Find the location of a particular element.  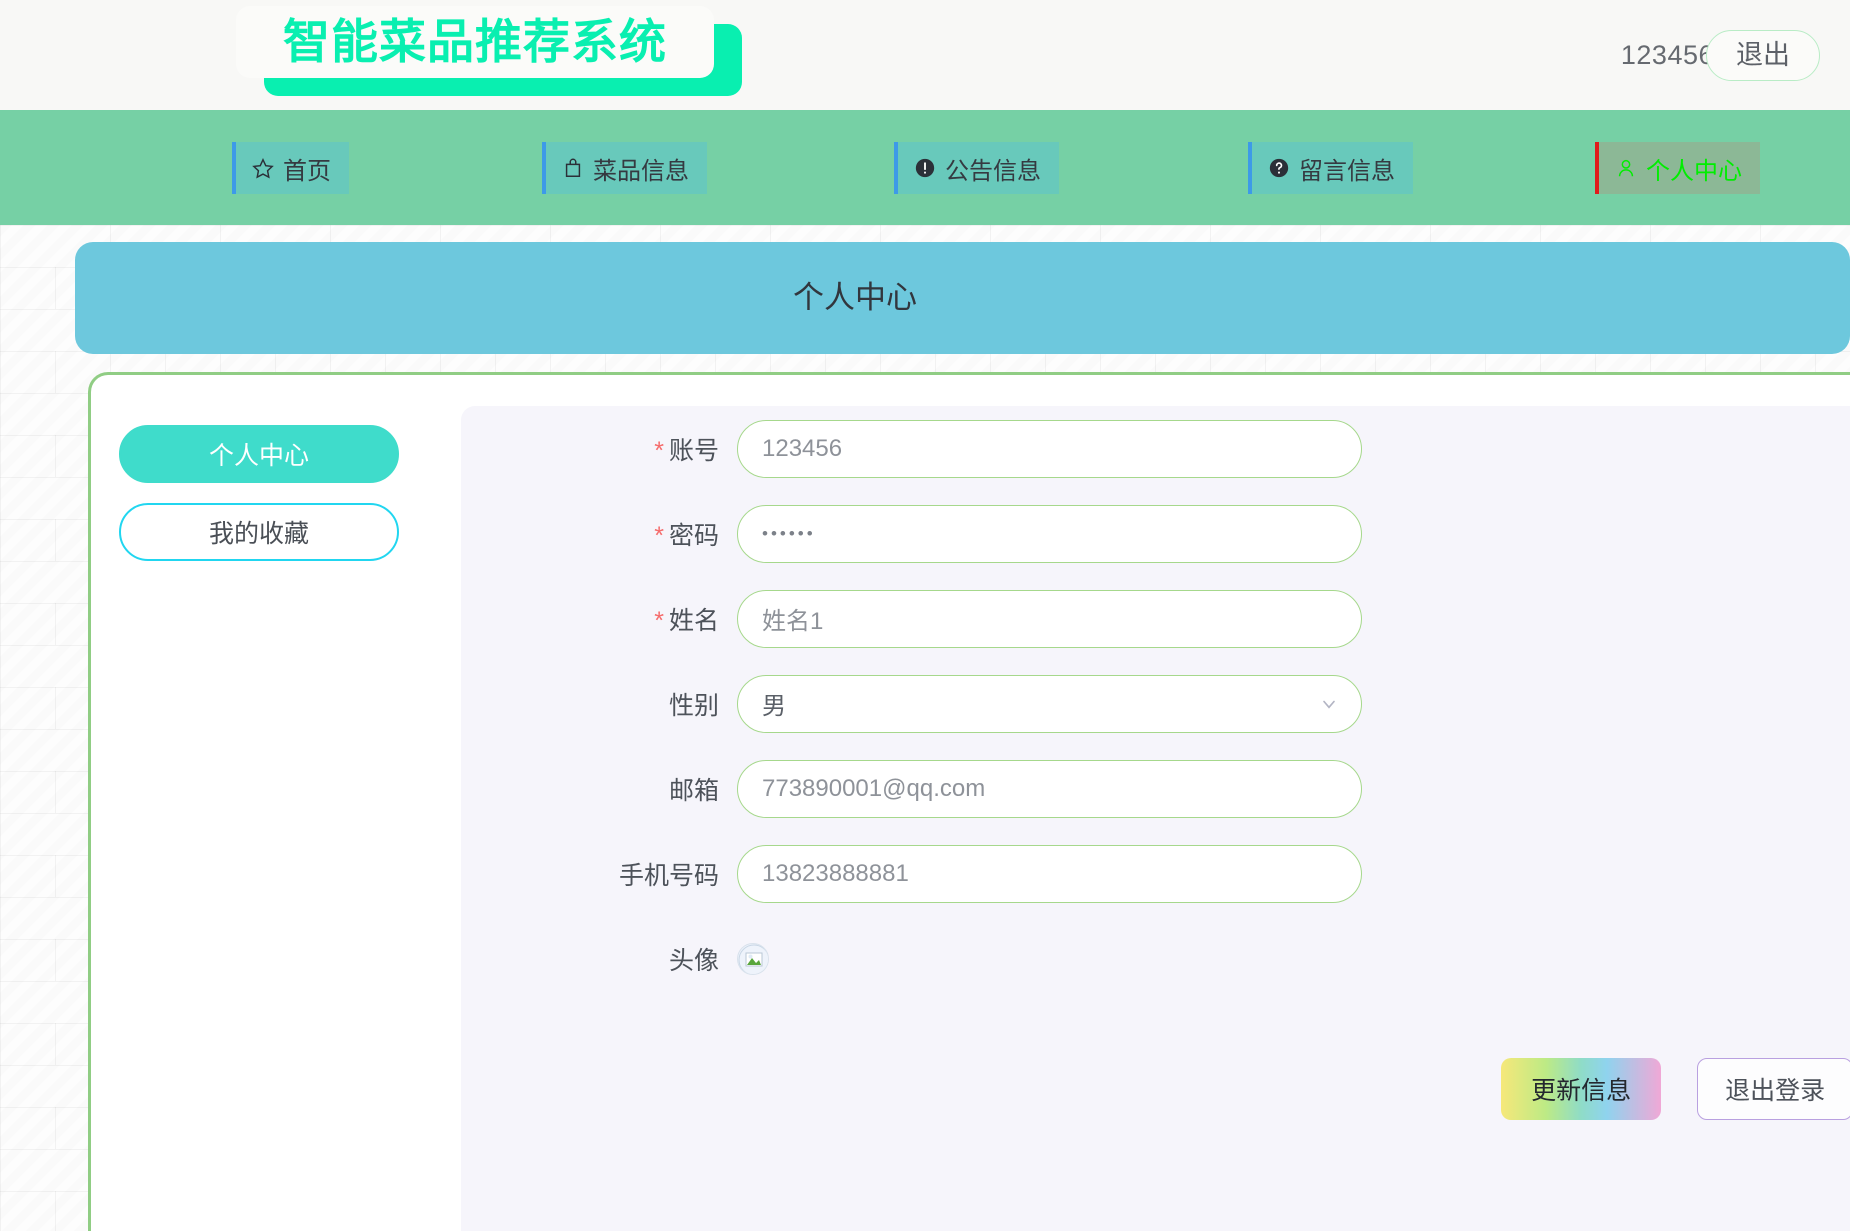

update-info-button: 更新信息 is located at coordinates (1581, 1089).